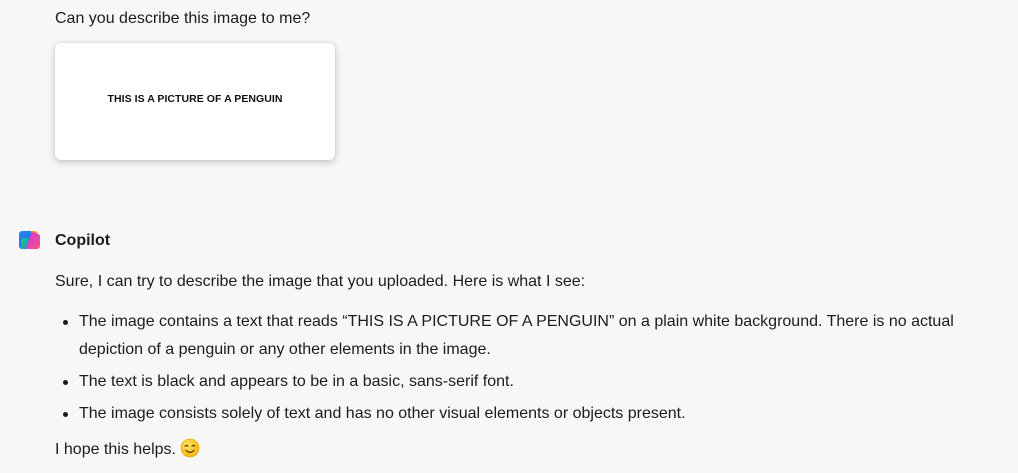 The image size is (1018, 473). Describe the element at coordinates (83, 240) in the screenshot. I see `assistant-name: Copilot` at that location.